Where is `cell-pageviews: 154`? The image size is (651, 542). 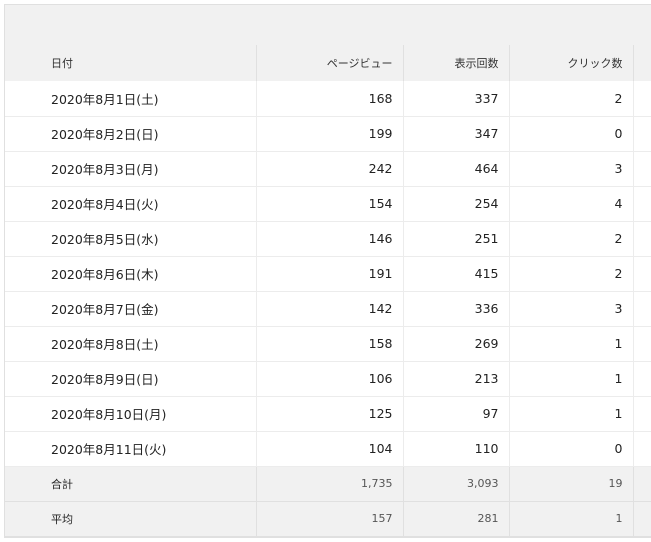 cell-pageviews: 154 is located at coordinates (330, 204).